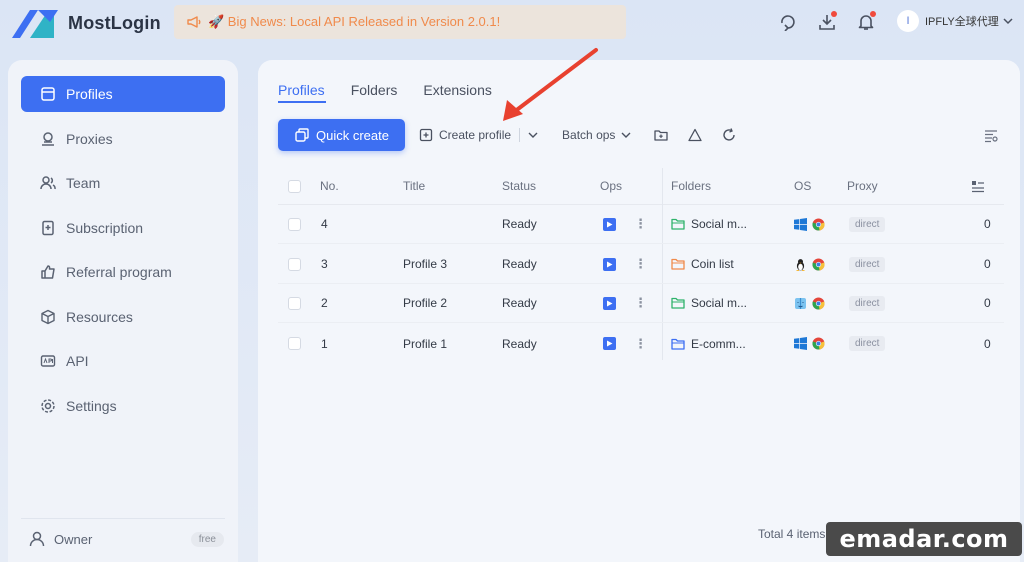 The width and height of the screenshot is (1024, 562). I want to click on table-row: 2 Profile 2 Ready ⋮ Social m... direct 0, so click(641, 303).